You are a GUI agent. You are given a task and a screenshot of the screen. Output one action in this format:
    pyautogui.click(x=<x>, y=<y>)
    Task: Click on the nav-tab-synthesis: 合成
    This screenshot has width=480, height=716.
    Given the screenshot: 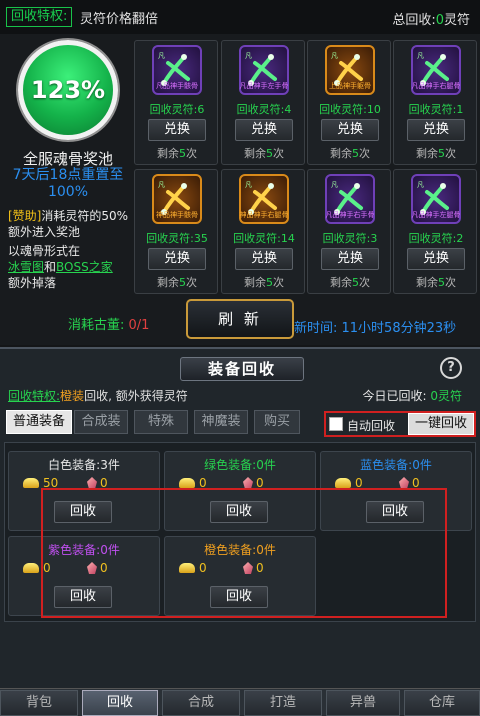 What is the action you would take?
    pyautogui.click(x=201, y=703)
    